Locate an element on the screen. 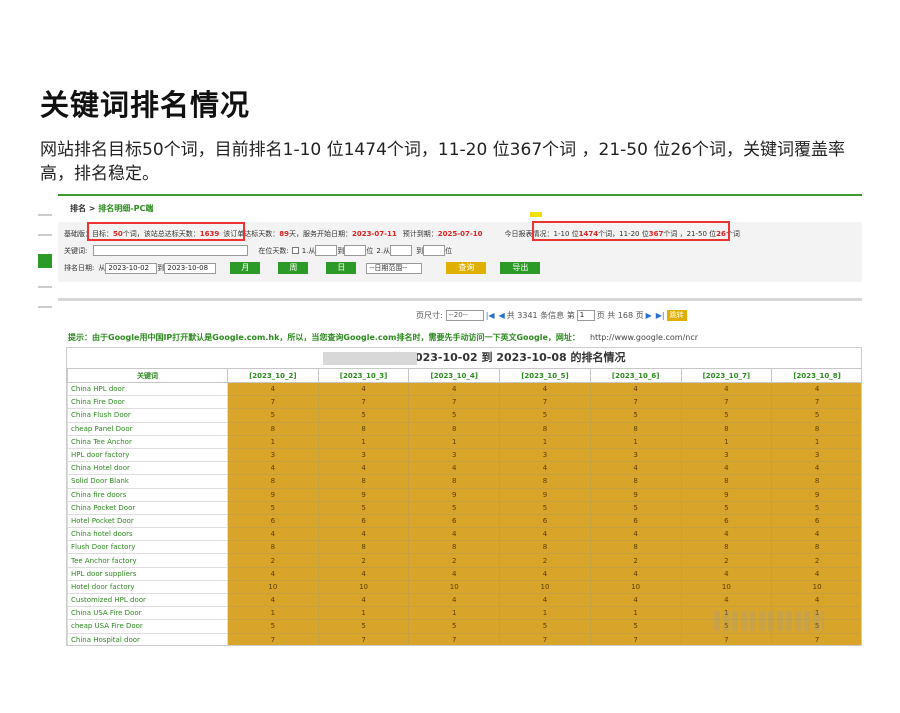 This screenshot has width=900, height=713. day-button: 日 is located at coordinates (341, 268).